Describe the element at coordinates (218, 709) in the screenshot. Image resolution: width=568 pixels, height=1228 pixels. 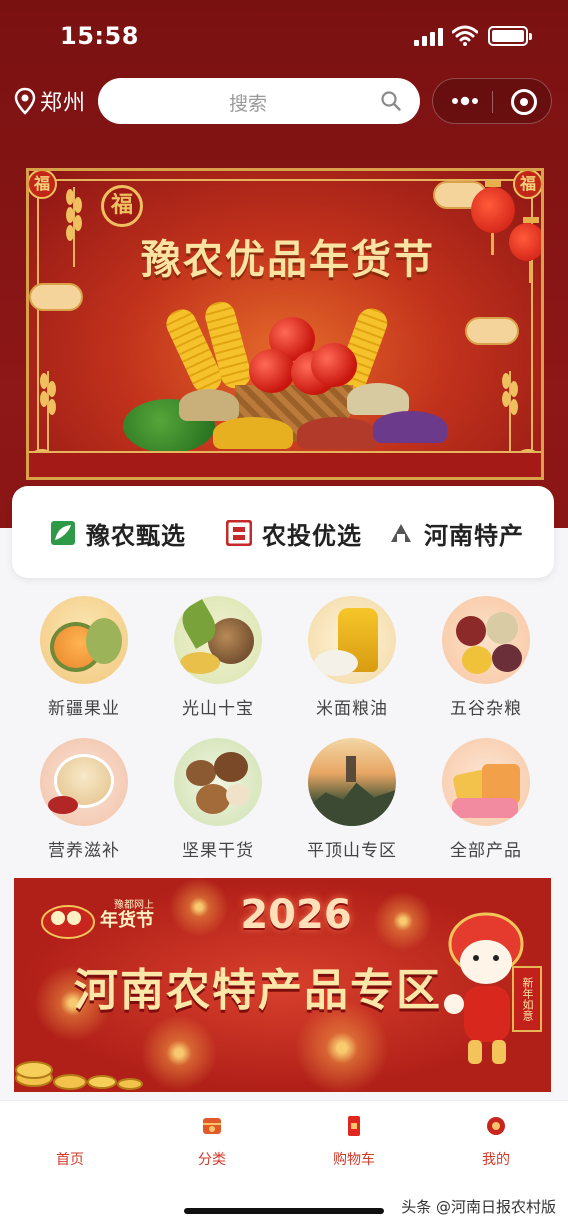
I see `grid-label: 光山十宝` at that location.